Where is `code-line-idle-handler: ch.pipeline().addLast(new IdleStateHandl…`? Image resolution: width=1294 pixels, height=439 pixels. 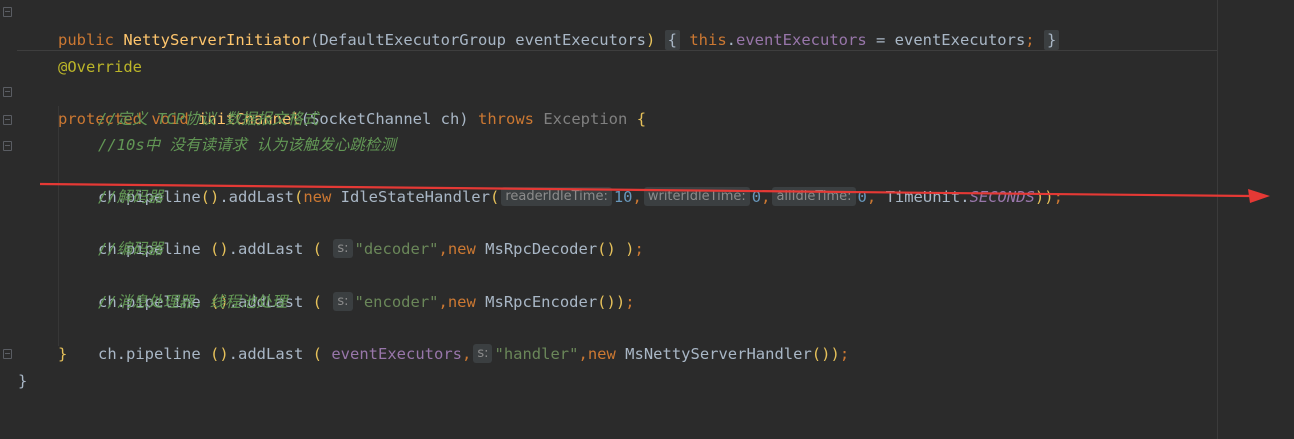 code-line-idle-handler: ch.pipeline().addLast(new IdleStateHandl… is located at coordinates (580, 182).